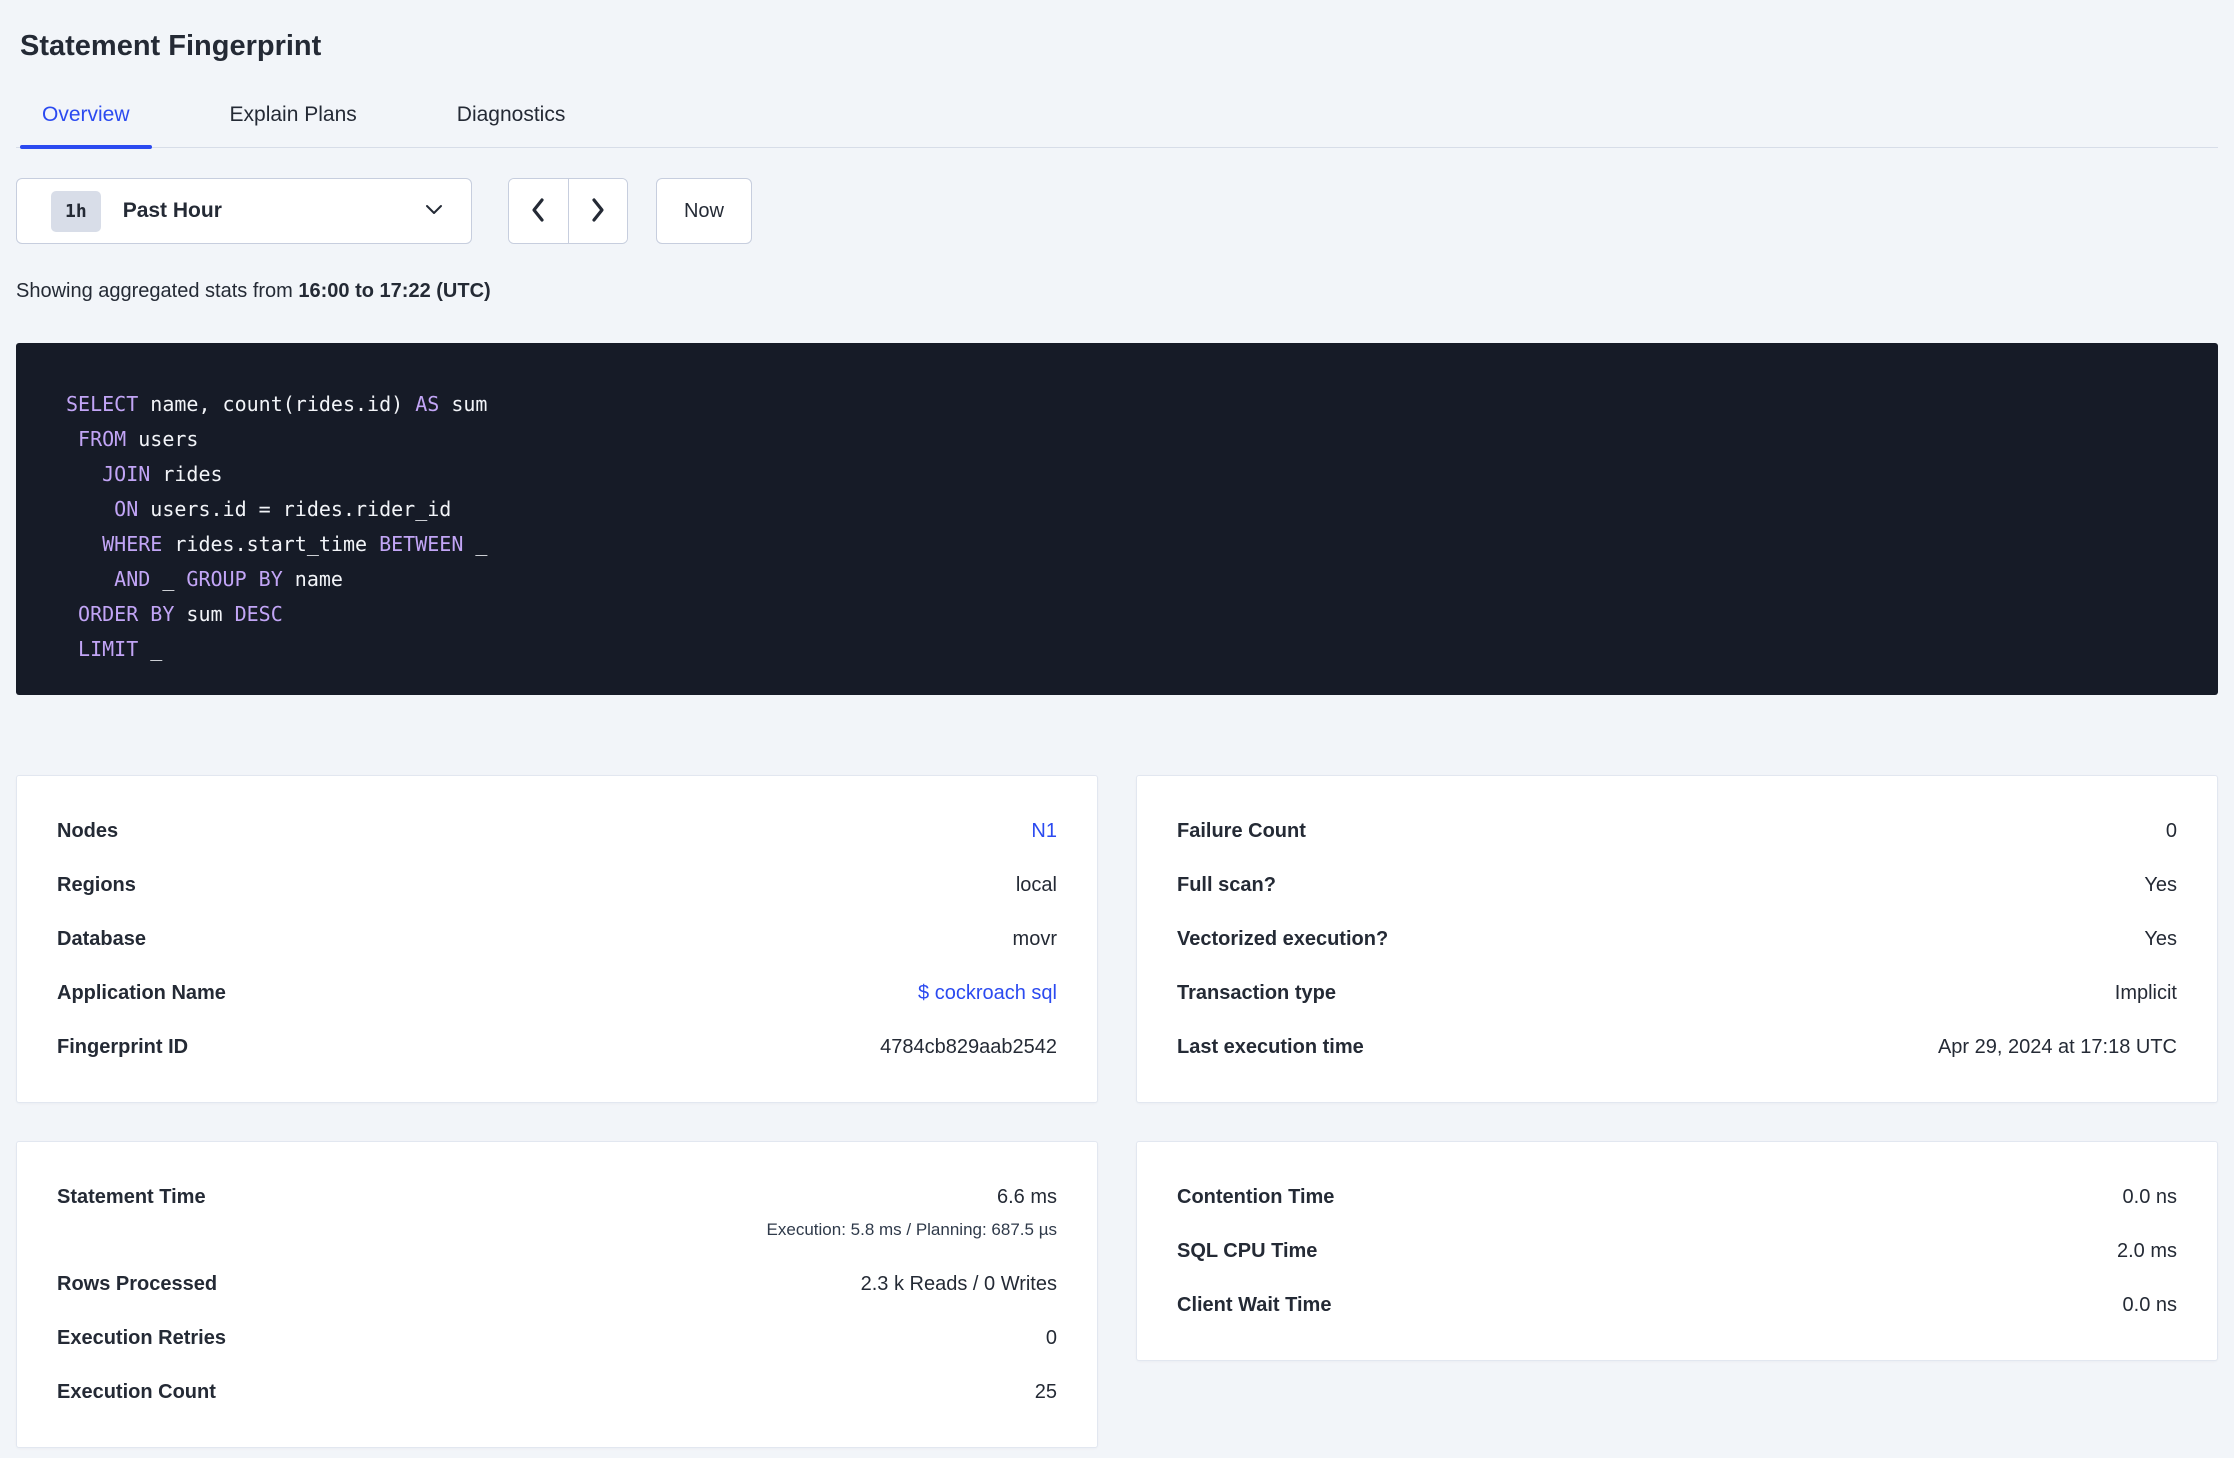 Image resolution: width=2234 pixels, height=1458 pixels. I want to click on row-value-wrap: Apr 29, 2024 at 17:18 UTC, so click(2057, 1047).